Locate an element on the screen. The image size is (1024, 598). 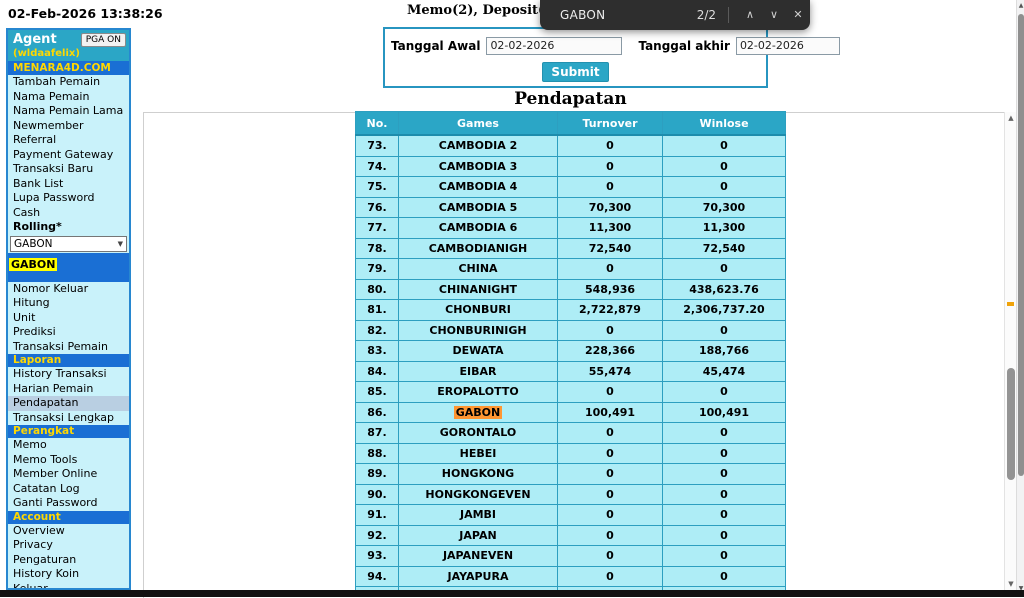
find-bar: GABON 2/2 ∧ ∨ ✕ is located at coordinates (675, 15).